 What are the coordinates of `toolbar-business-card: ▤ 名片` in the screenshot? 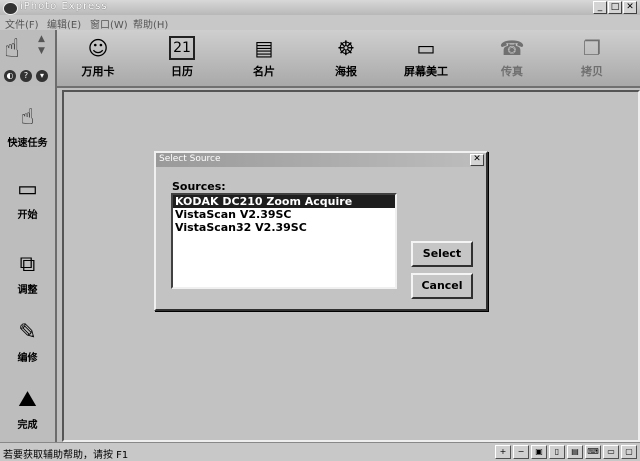 It's located at (264, 58).